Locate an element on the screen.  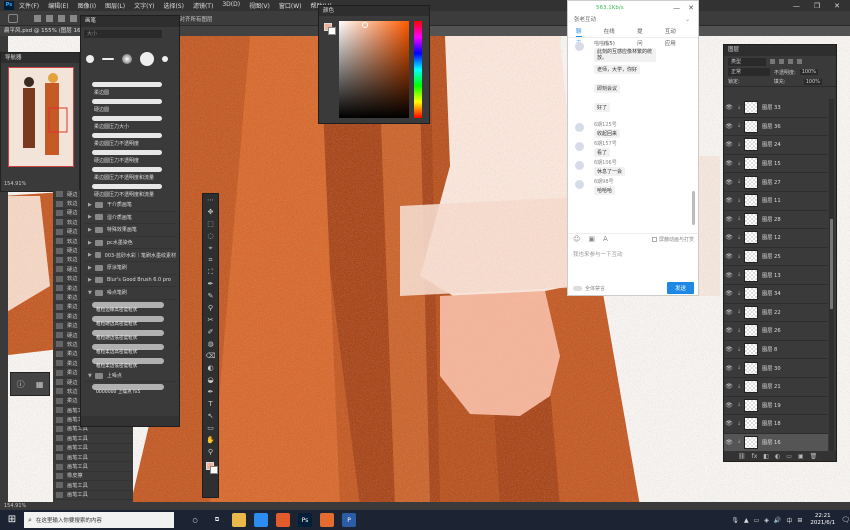
brush-tip-tiny is located at coordinates (165, 59).